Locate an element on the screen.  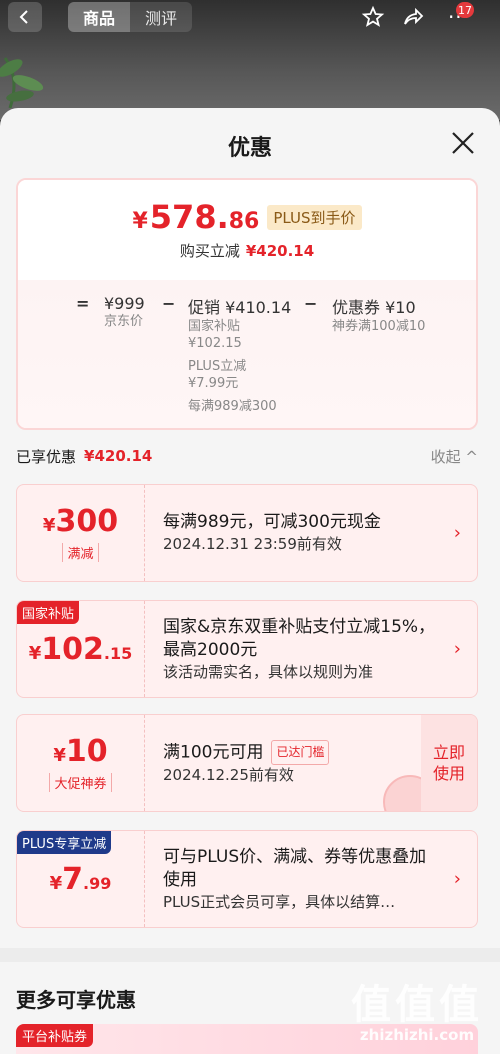
coupon-sub: 神券满100减10 is located at coordinates (379, 326).